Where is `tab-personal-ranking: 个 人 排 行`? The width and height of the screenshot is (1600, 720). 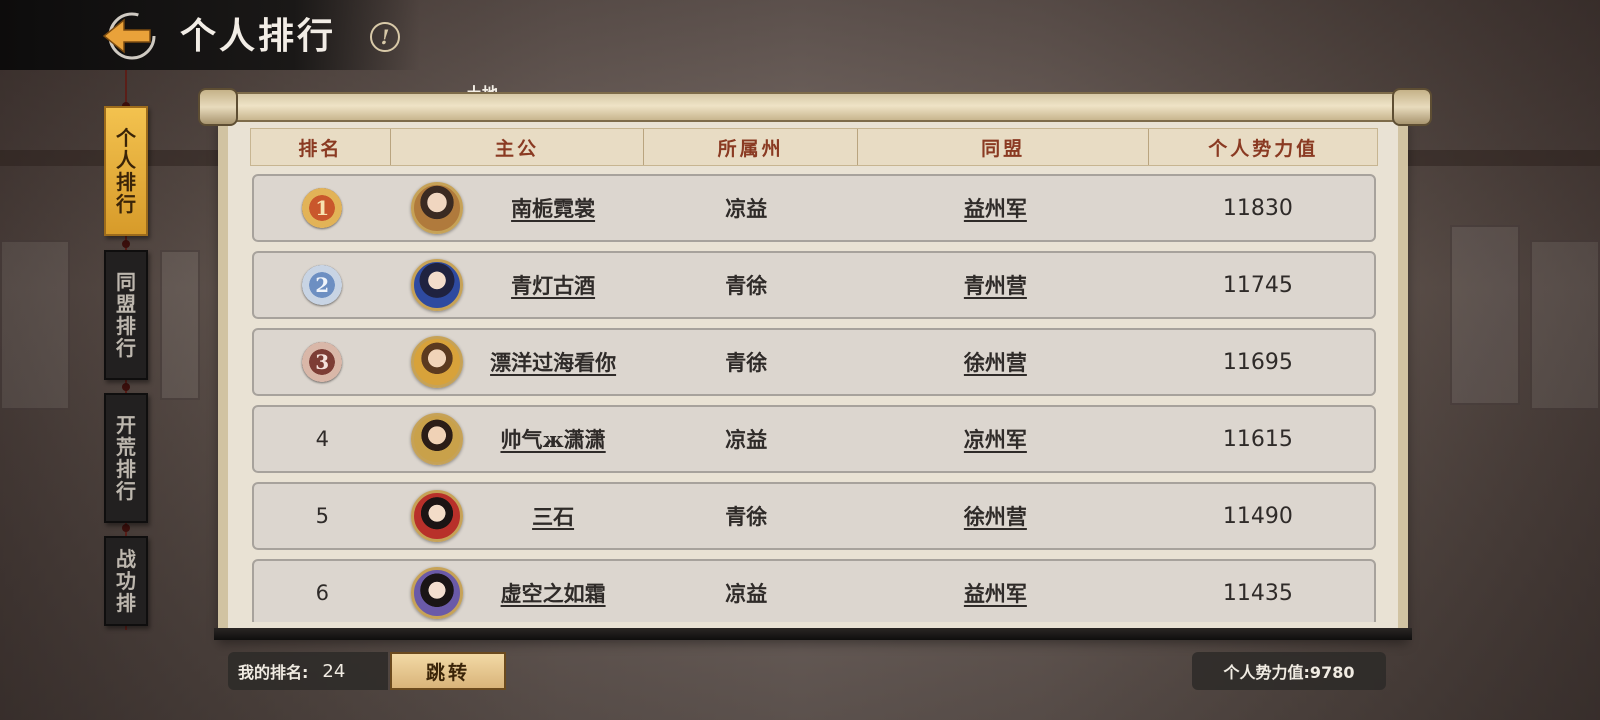 tab-personal-ranking: 个 人 排 行 is located at coordinates (126, 171).